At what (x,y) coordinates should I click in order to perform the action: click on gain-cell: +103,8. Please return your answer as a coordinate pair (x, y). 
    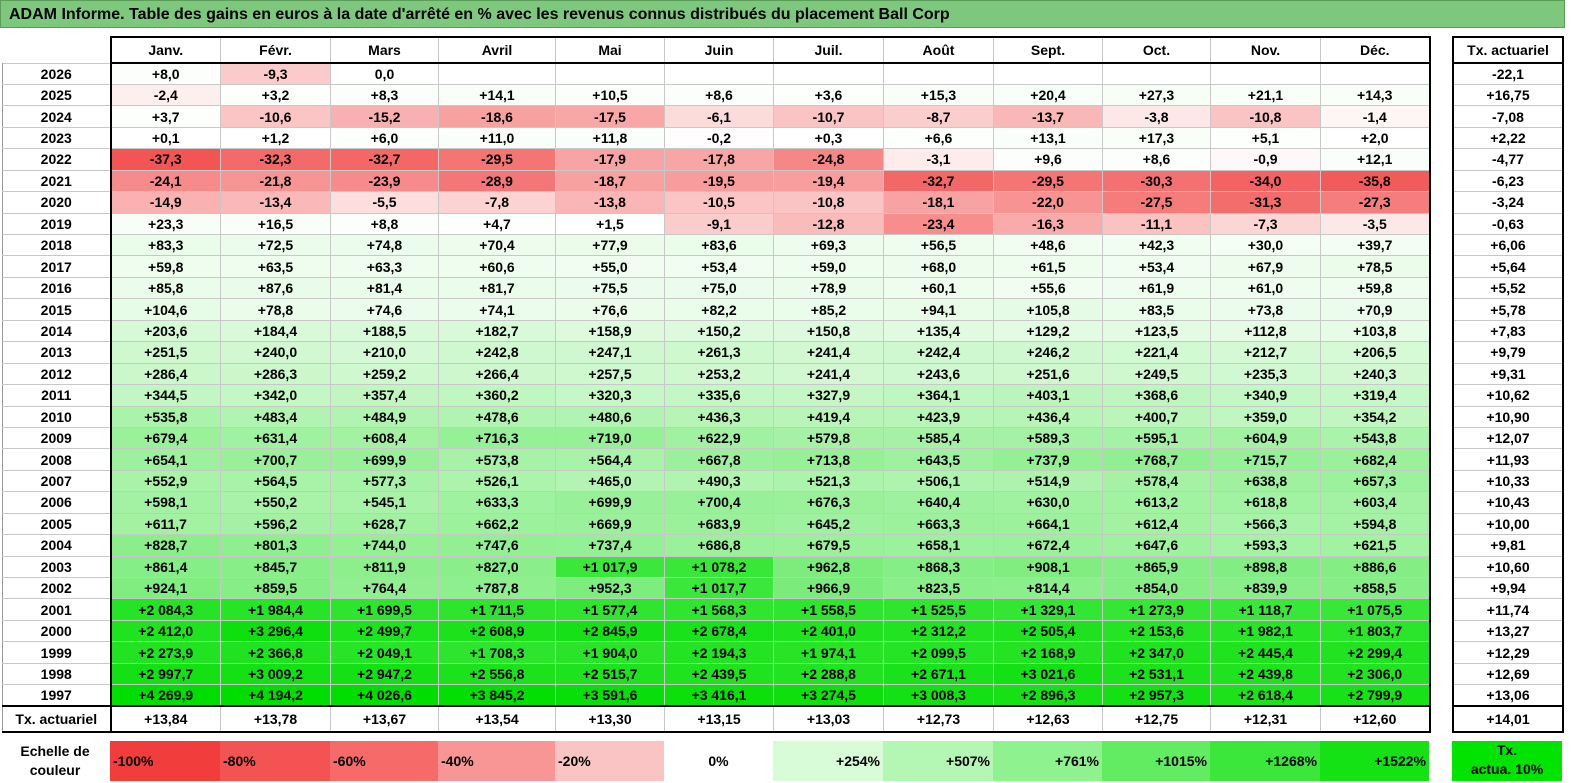
    Looking at the image, I should click on (1375, 331).